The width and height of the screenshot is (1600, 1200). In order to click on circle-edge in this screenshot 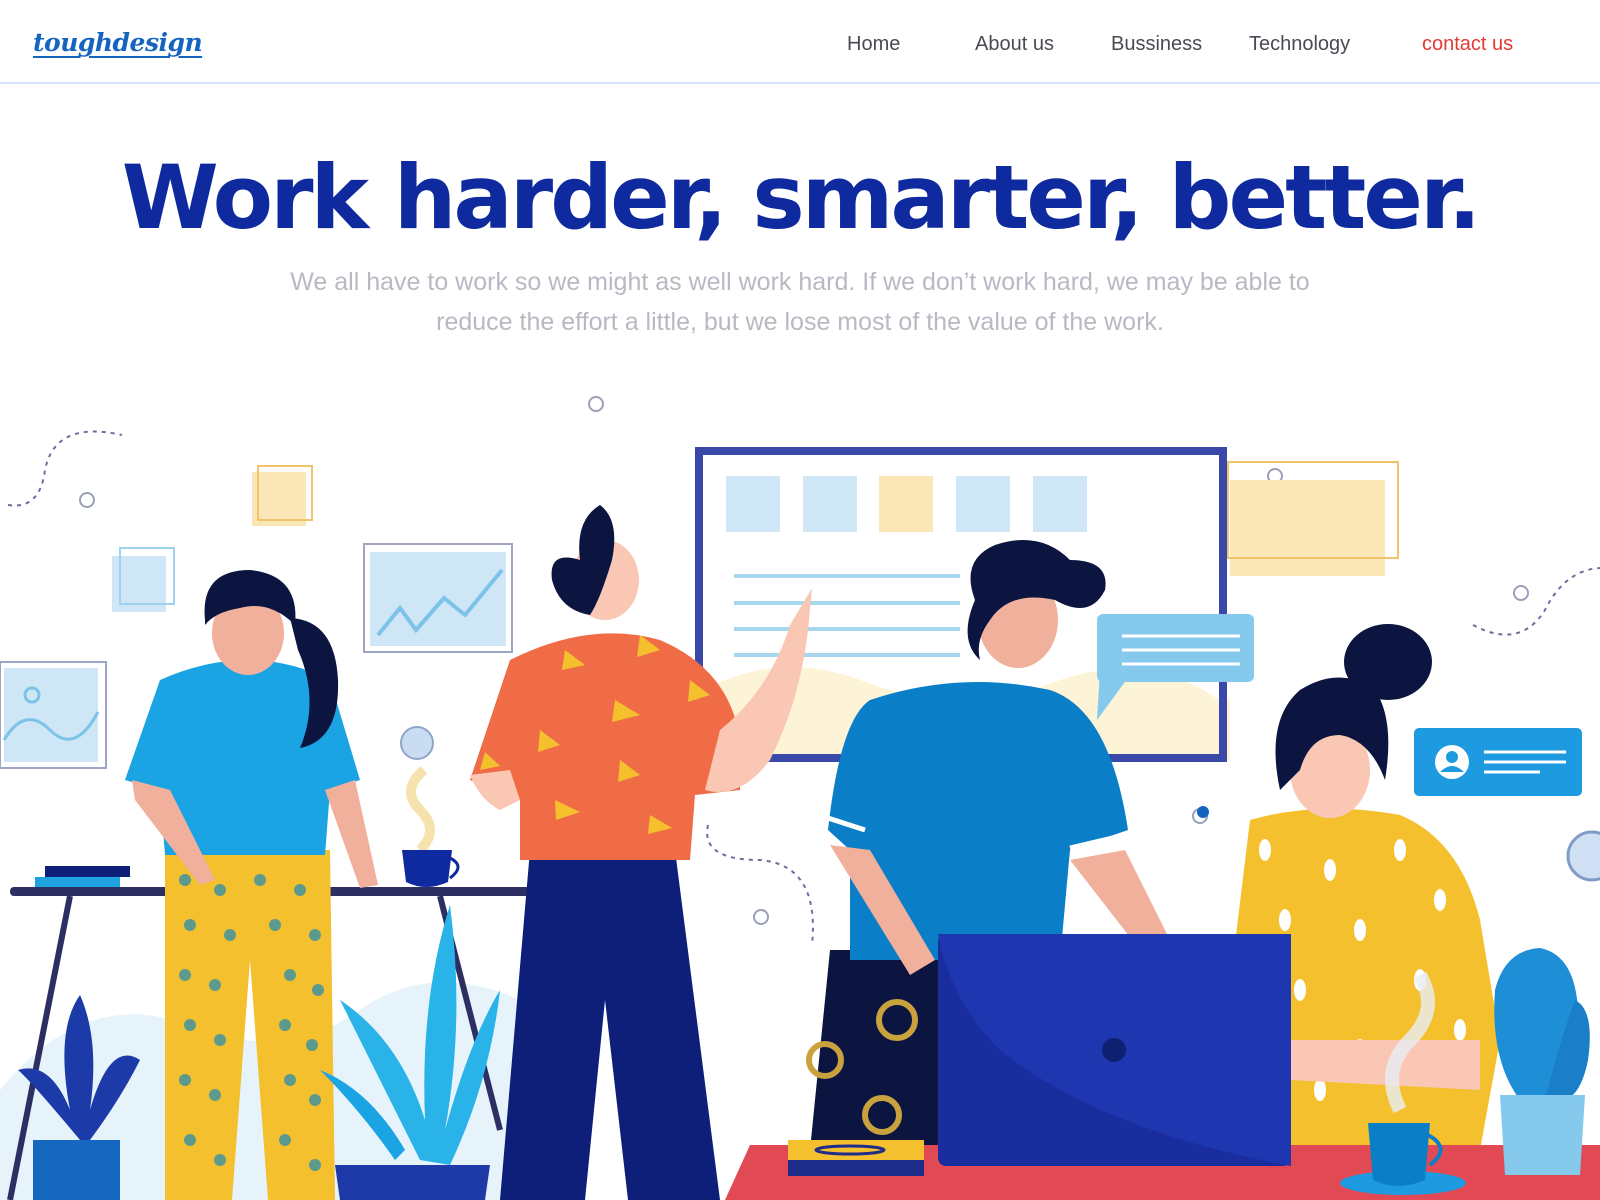, I will do `click(1583, 856)`.